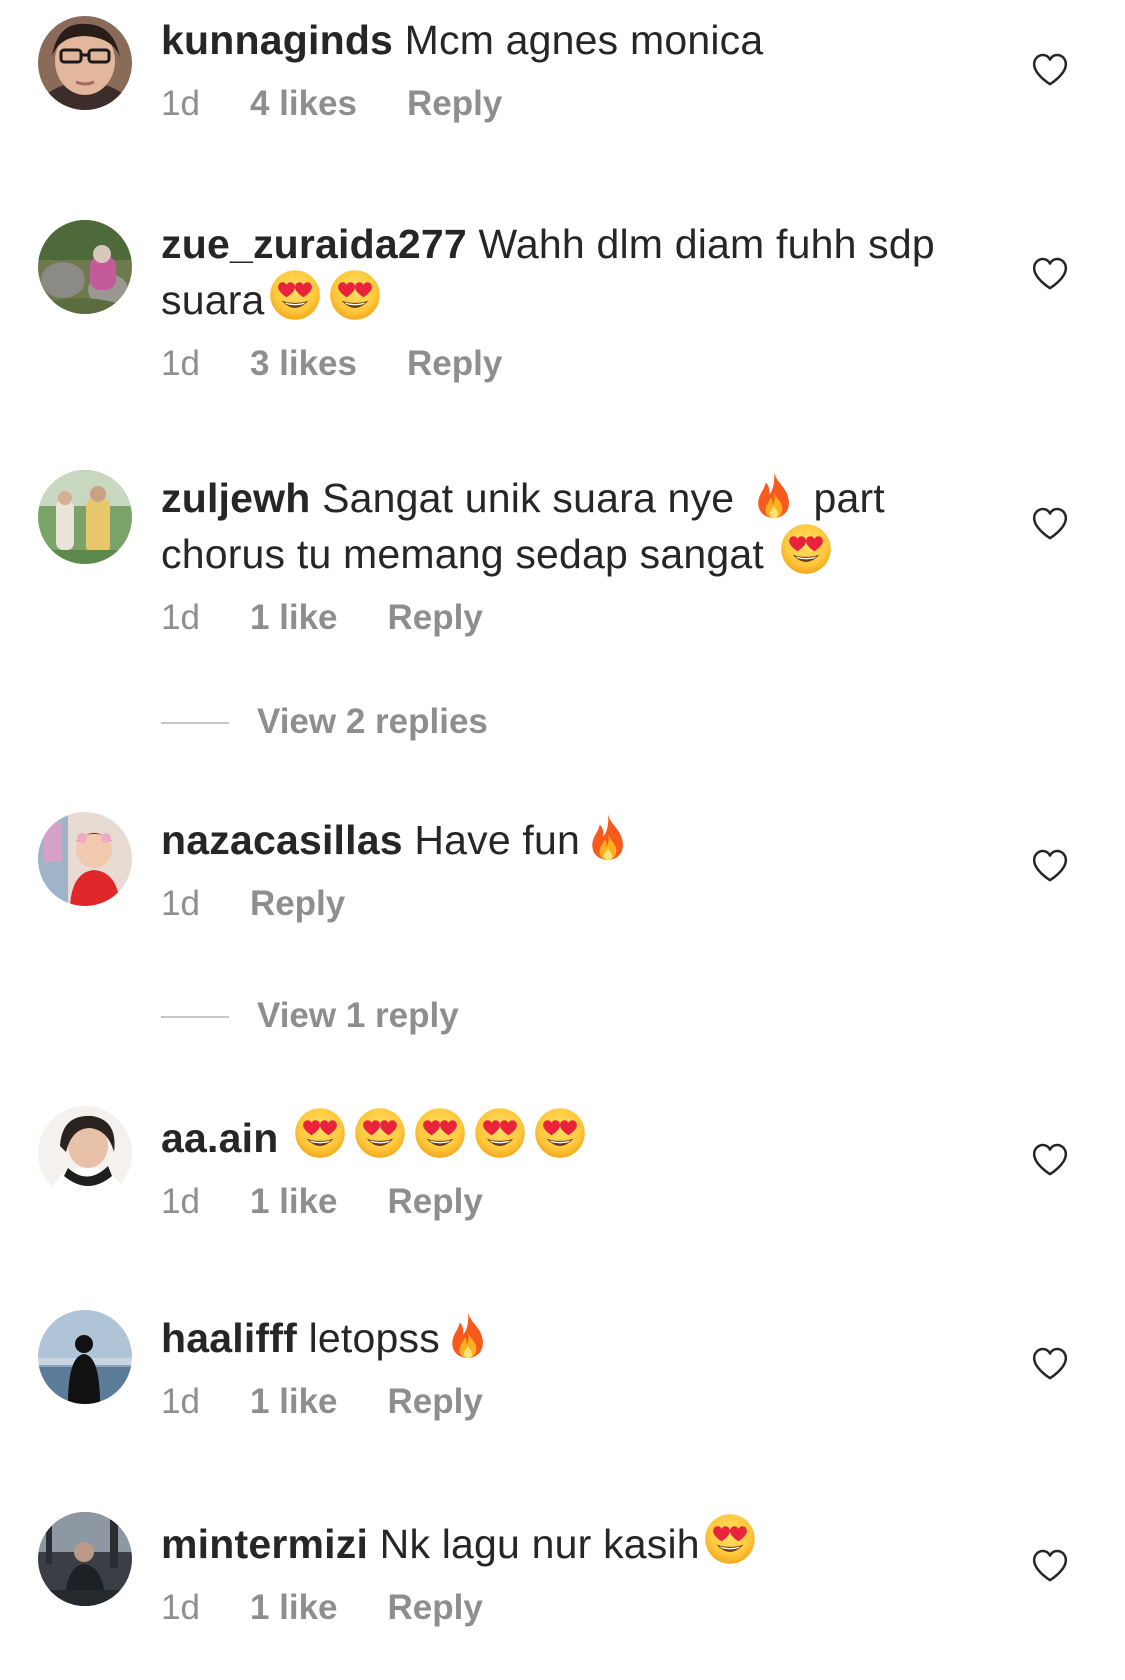 This screenshot has height=1680, width=1125. I want to click on comment-text: nazacasillas Have fun, so click(556, 838).